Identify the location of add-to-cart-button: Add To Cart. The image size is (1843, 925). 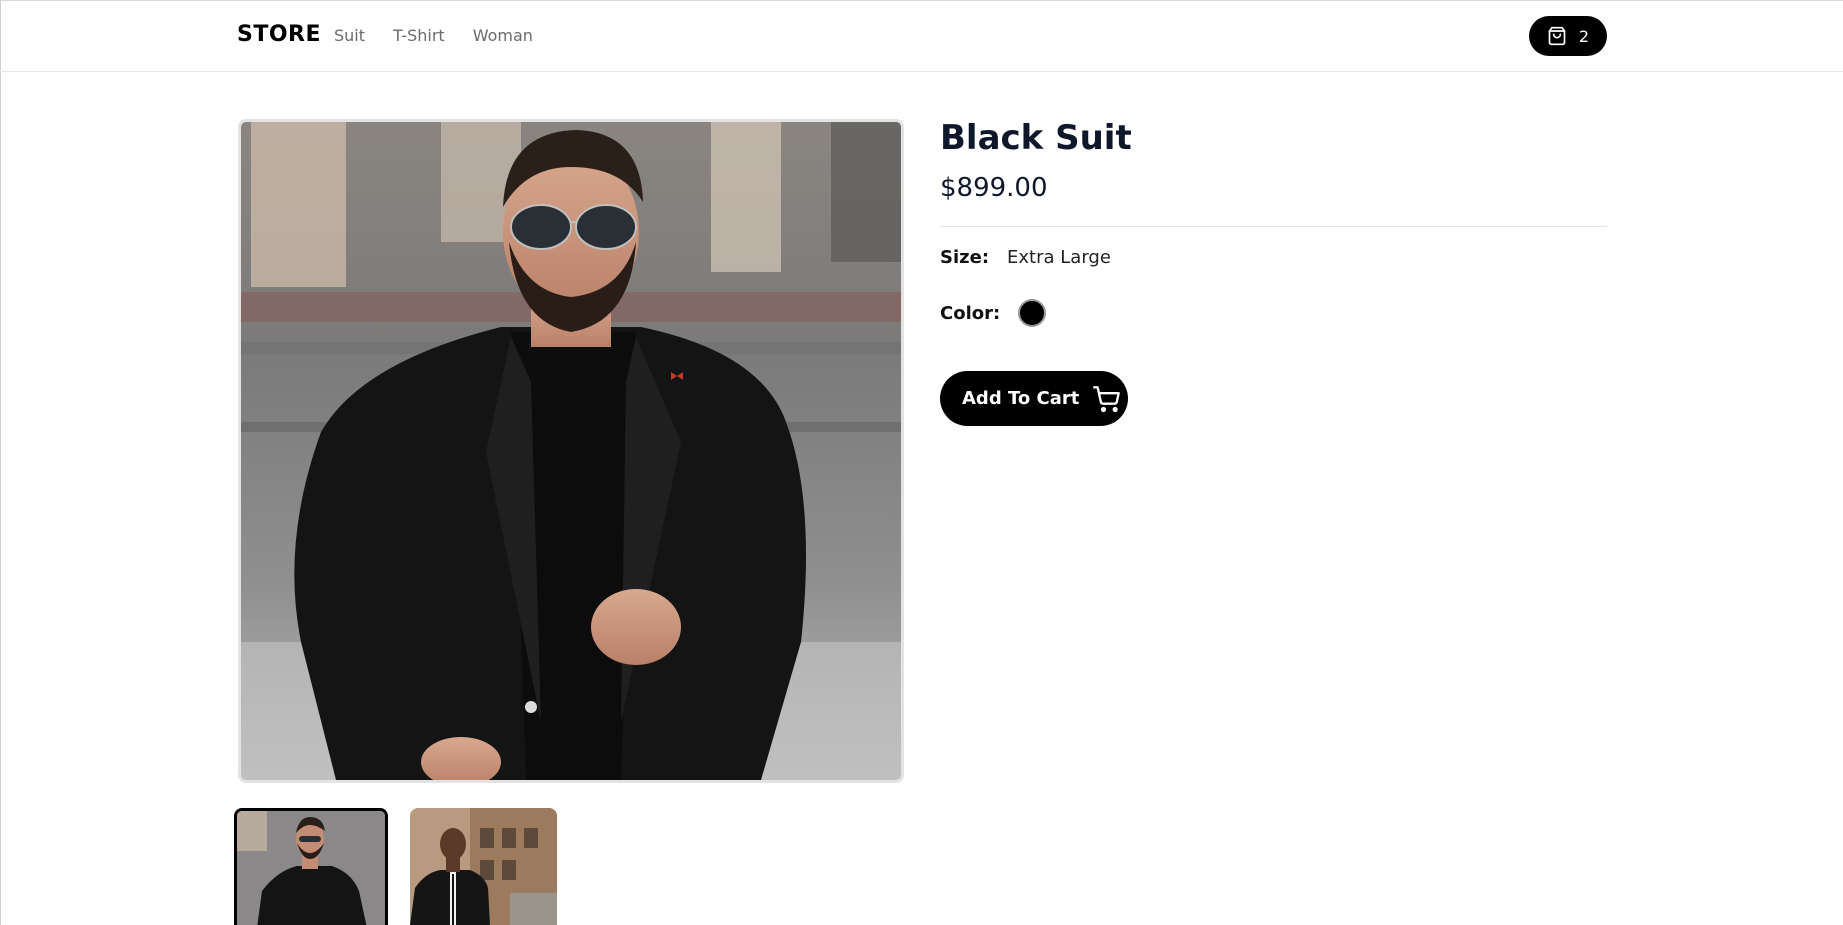
(1034, 398).